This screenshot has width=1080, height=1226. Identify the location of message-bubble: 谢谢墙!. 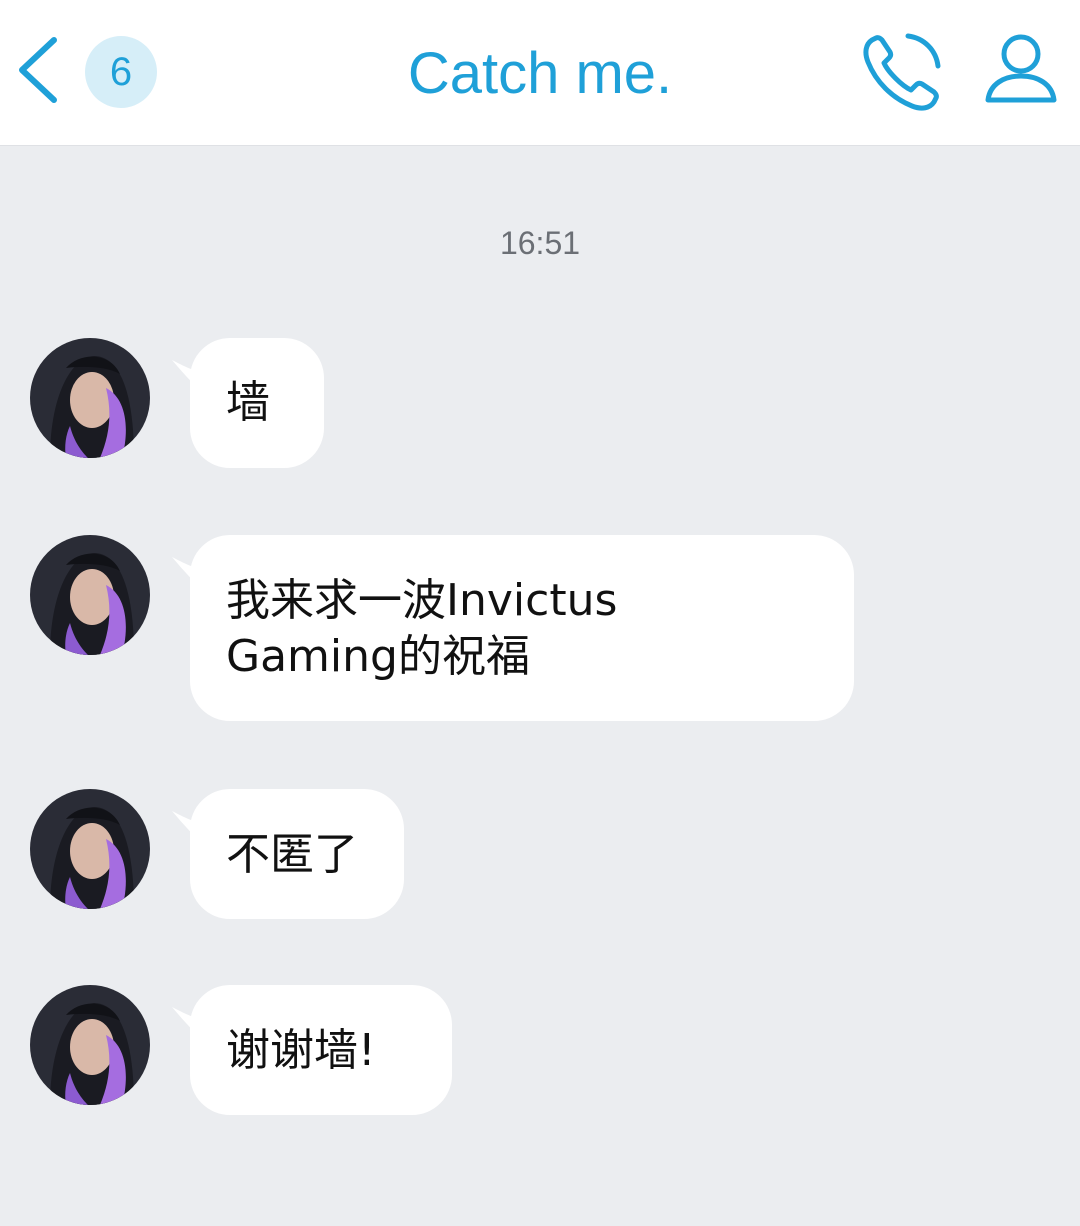
(321, 1050).